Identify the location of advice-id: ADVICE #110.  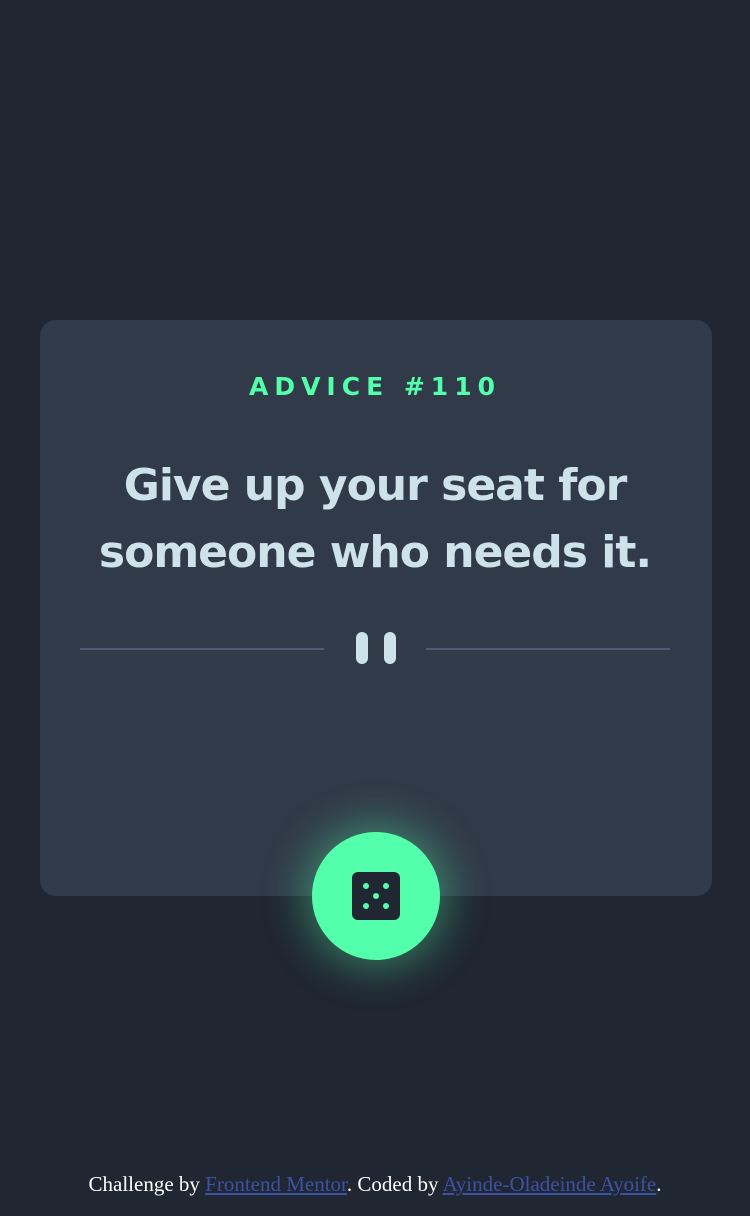
(374, 386).